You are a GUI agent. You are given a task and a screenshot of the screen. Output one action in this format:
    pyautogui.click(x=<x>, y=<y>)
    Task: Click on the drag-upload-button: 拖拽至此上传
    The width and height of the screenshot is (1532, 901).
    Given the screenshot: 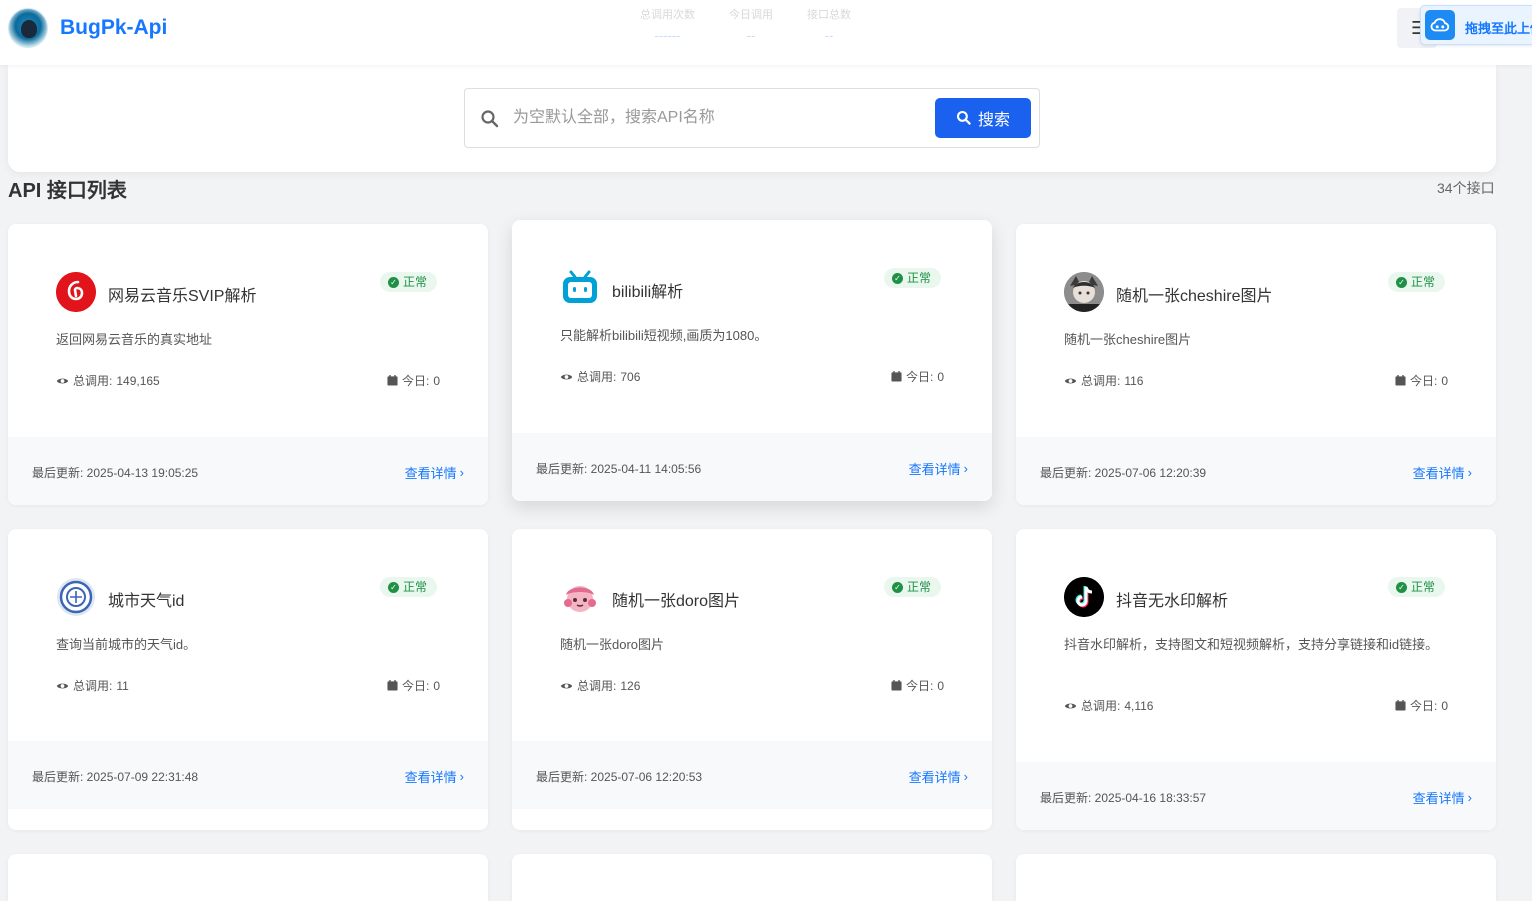 What is the action you would take?
    pyautogui.click(x=1476, y=25)
    